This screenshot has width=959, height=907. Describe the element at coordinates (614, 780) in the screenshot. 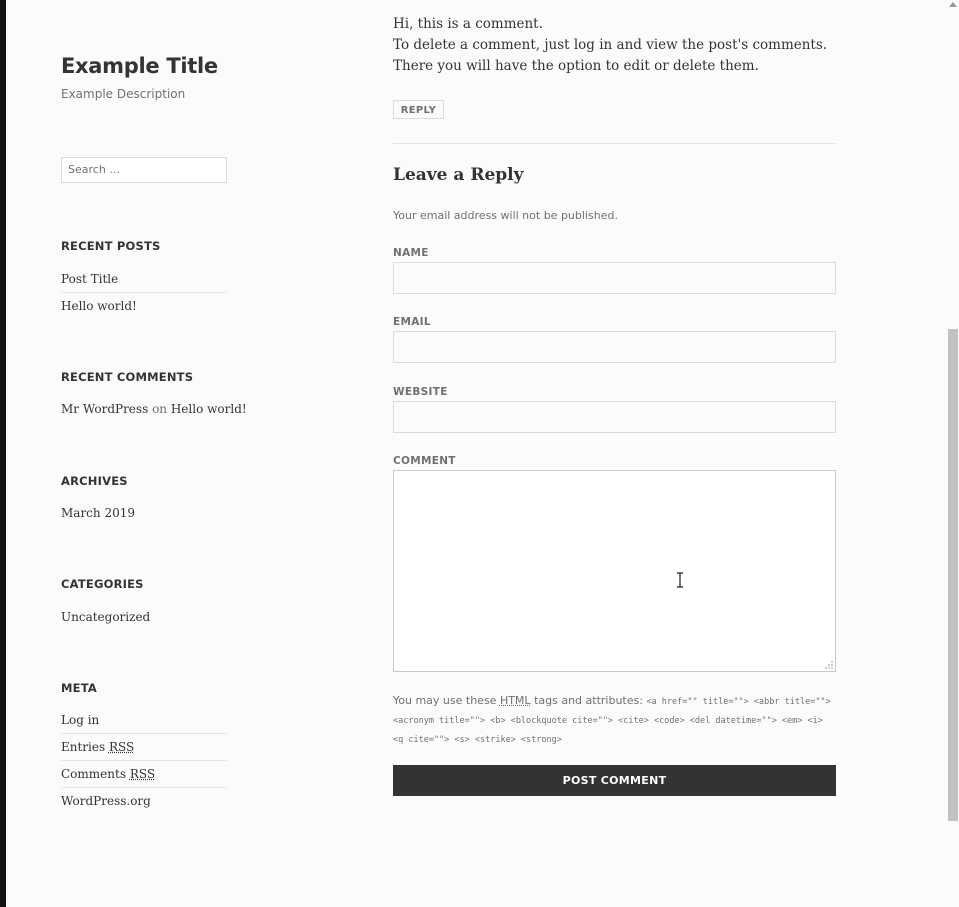

I see `post-comment-button: POST COMMENT` at that location.